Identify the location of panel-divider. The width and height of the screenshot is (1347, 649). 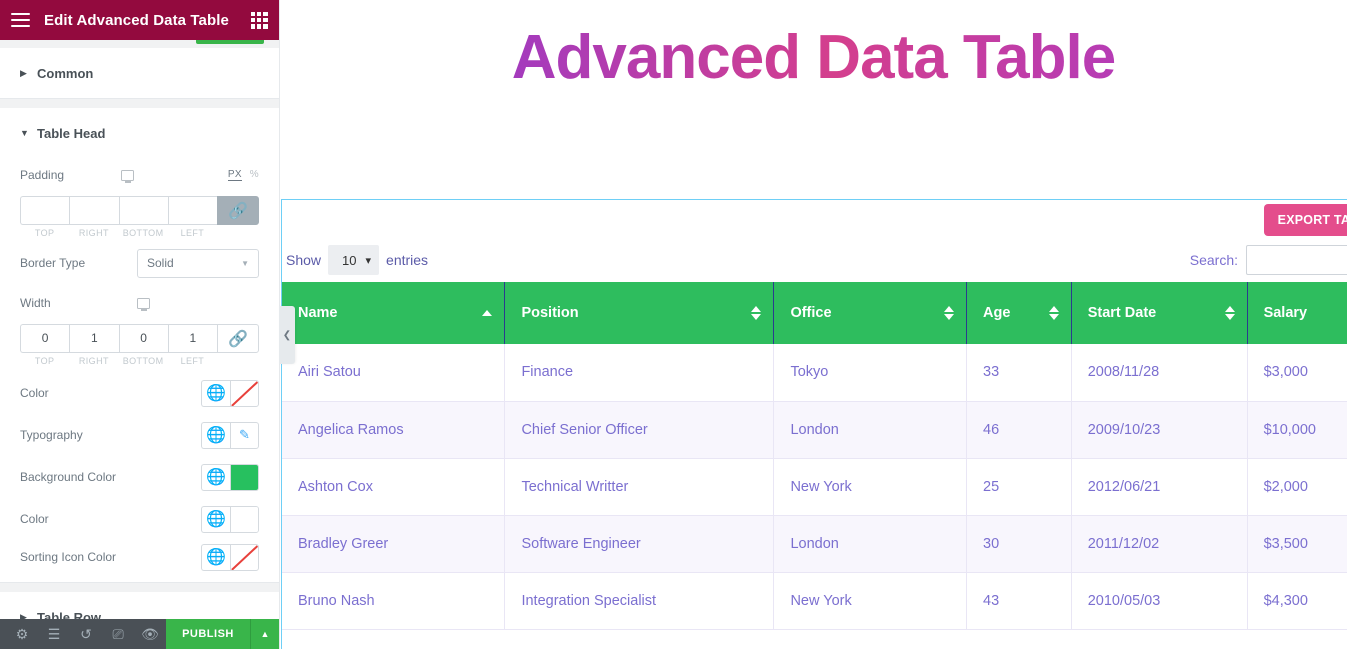
(139, 103).